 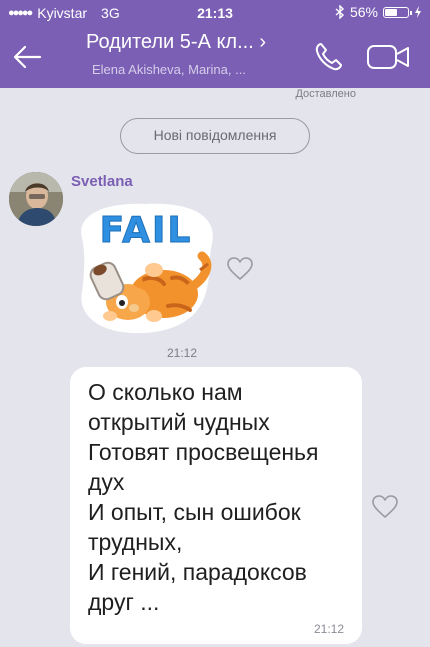 What do you see at coordinates (397, 12) in the screenshot?
I see `battery-icon` at bounding box center [397, 12].